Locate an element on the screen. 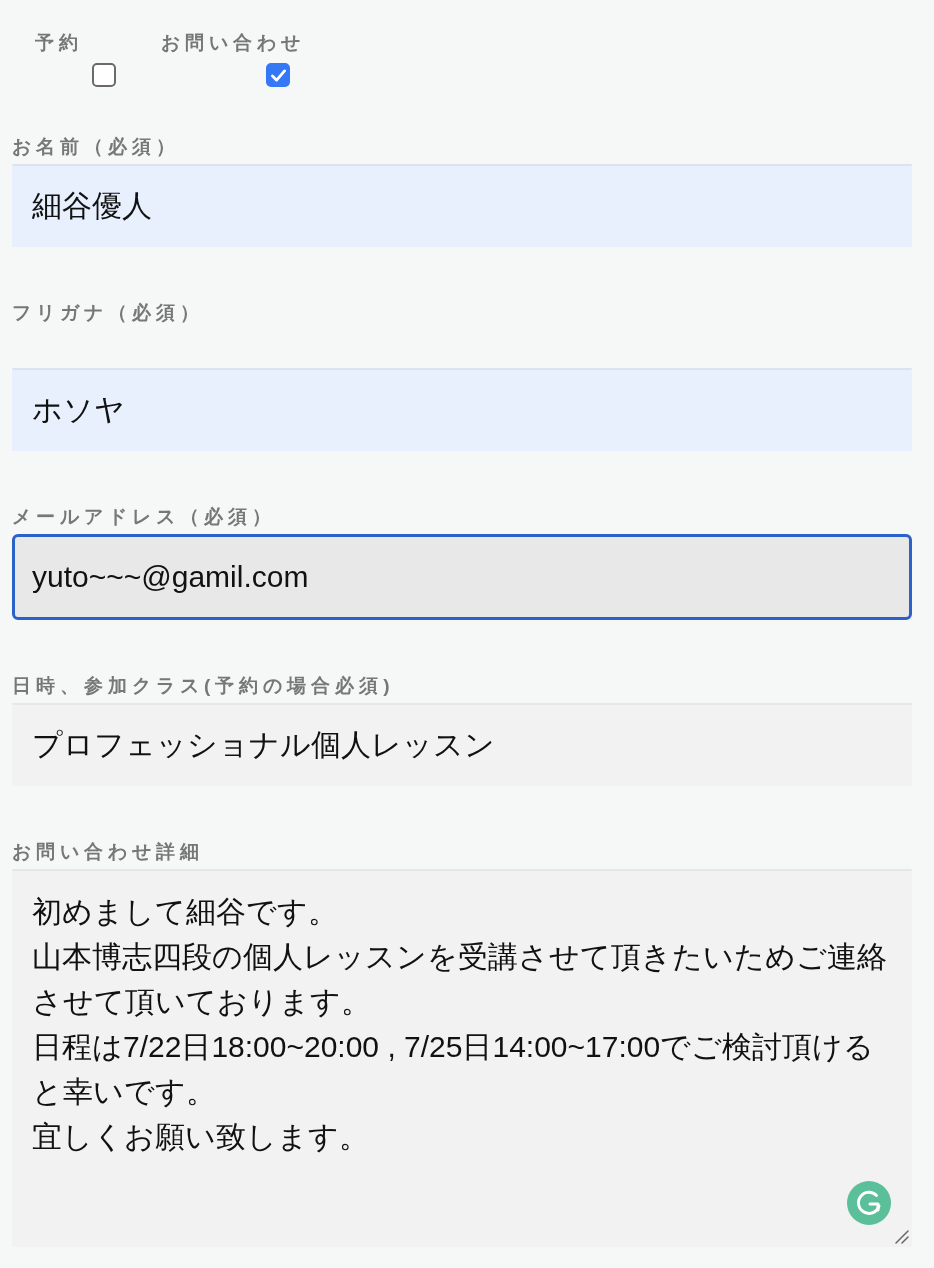  text-input: ホソヤ is located at coordinates (462, 409).